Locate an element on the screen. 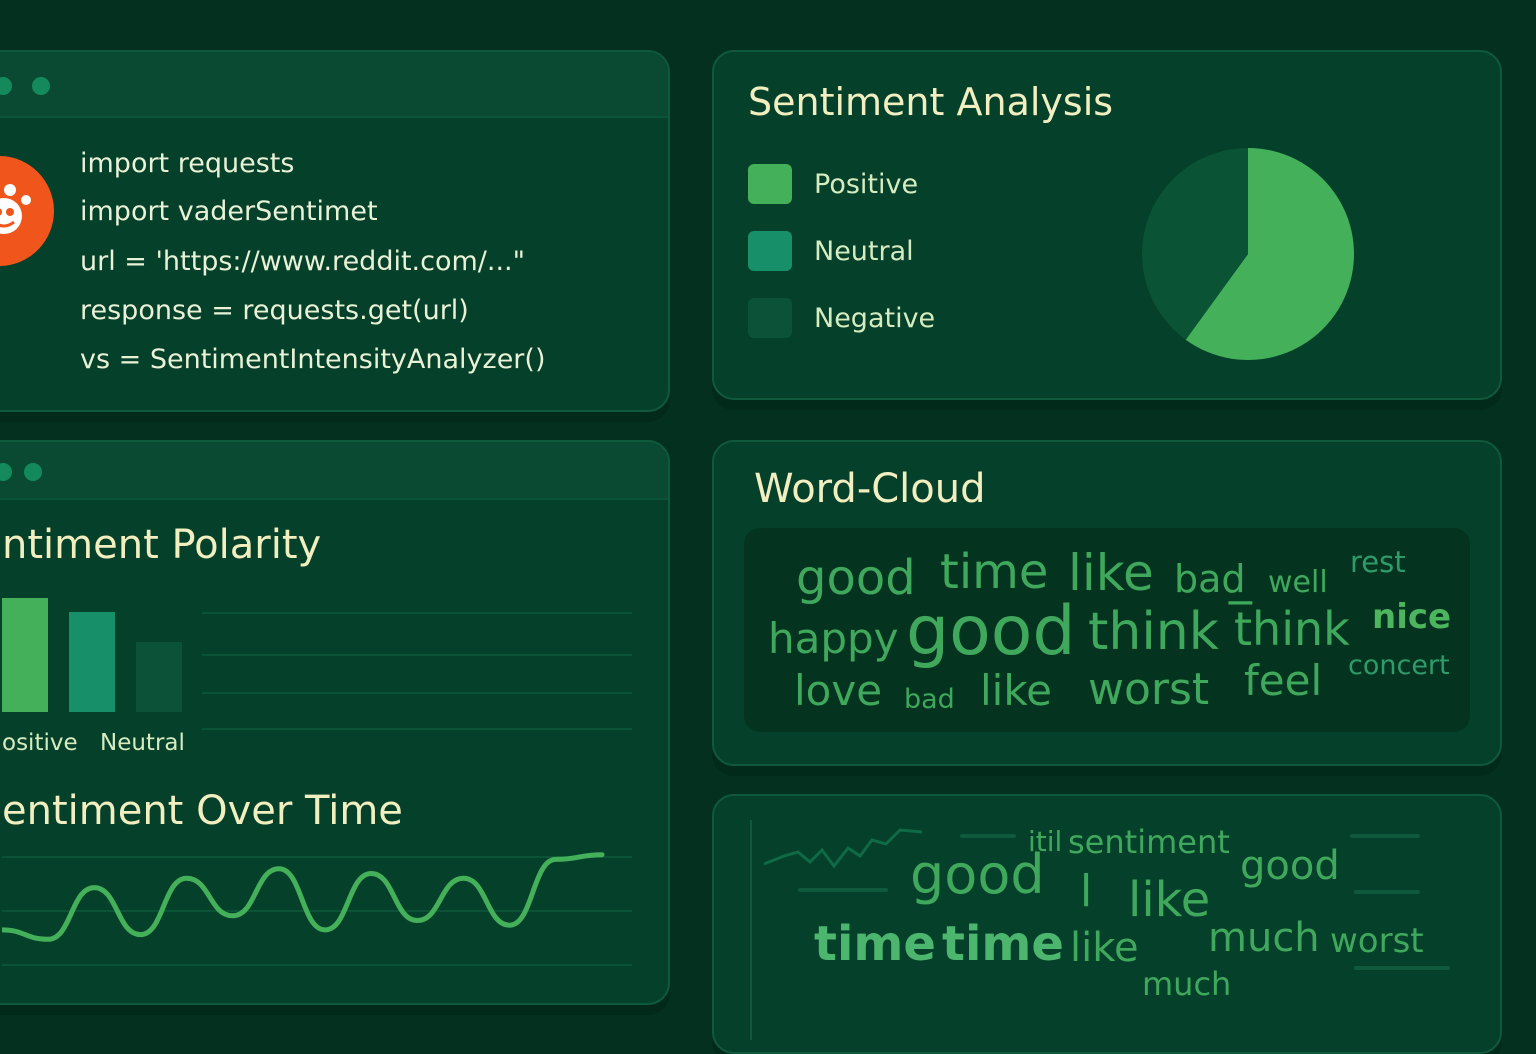  word-cloud-word: rest is located at coordinates (1378, 562).